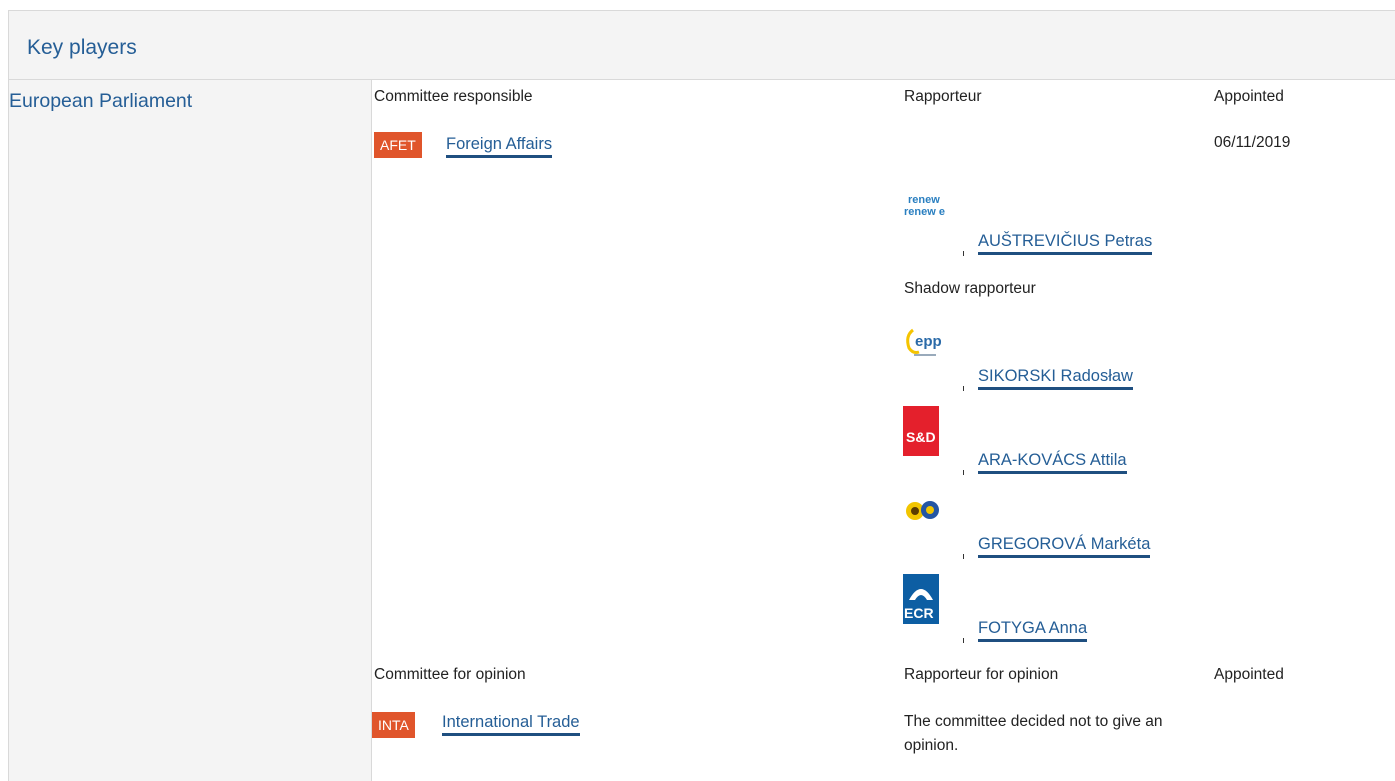 The width and height of the screenshot is (1395, 781). Describe the element at coordinates (1033, 630) in the screenshot. I see `shadow-link-fotyga: FOTYGA Anna` at that location.